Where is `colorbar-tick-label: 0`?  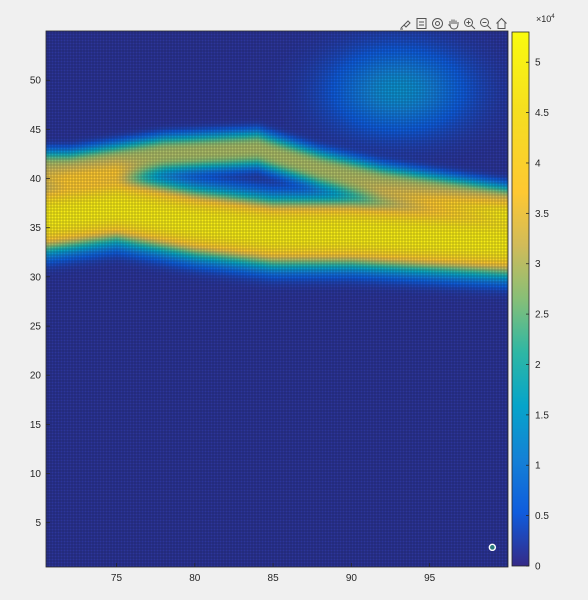
colorbar-tick-label: 0 is located at coordinates (538, 567).